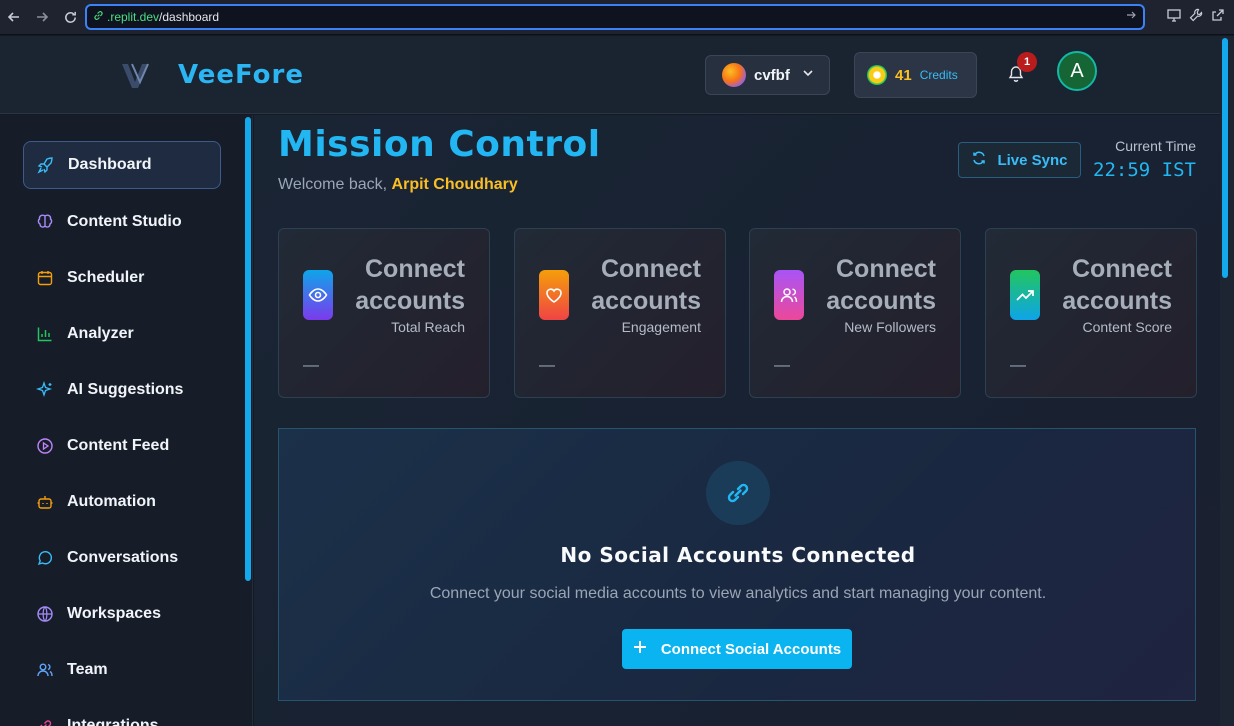 The image size is (1234, 726). Describe the element at coordinates (45, 670) in the screenshot. I see `users-icon` at that location.